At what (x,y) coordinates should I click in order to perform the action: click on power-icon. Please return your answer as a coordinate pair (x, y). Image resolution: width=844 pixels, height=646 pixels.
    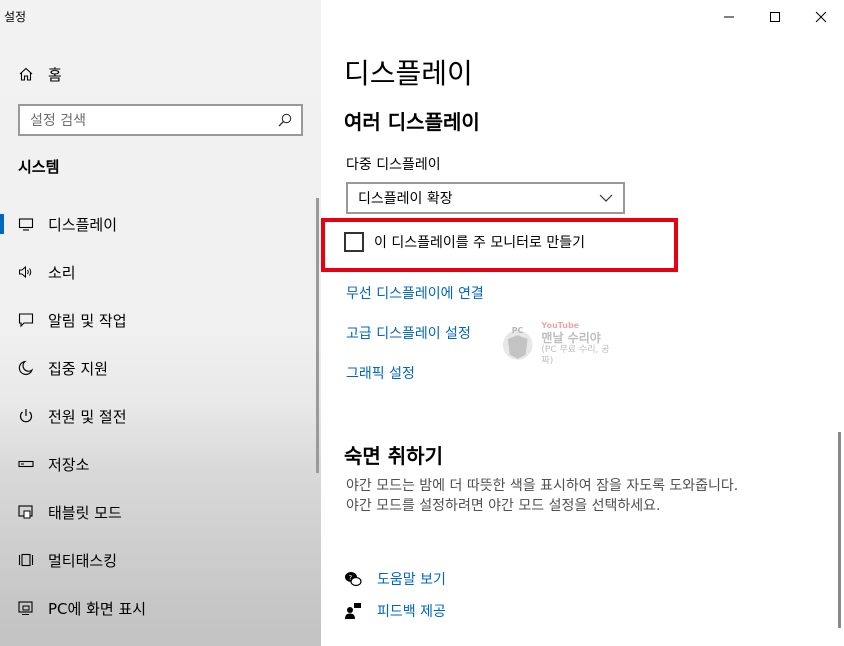
    Looking at the image, I should click on (26, 416).